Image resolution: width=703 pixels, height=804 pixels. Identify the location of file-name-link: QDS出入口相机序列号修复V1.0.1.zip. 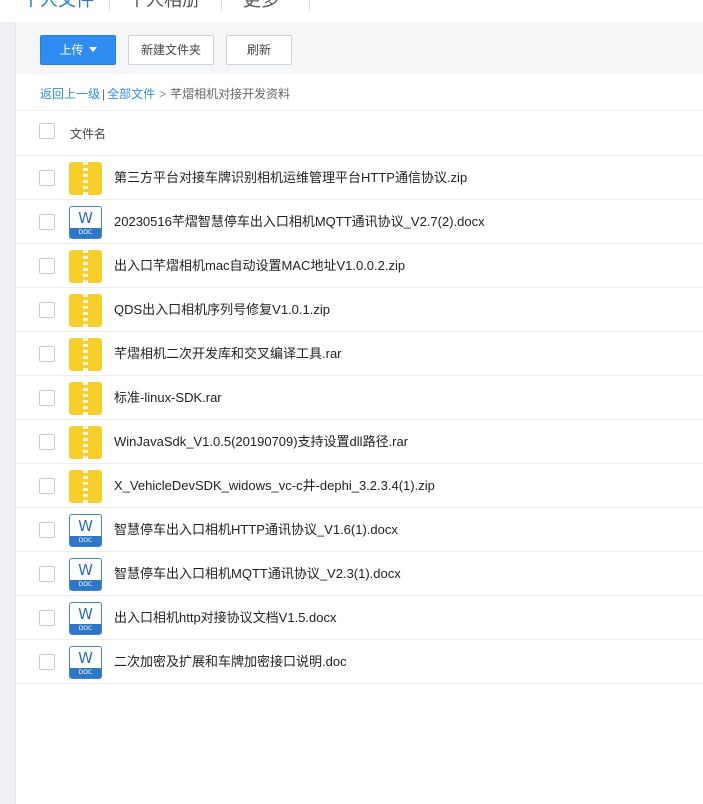
(222, 310).